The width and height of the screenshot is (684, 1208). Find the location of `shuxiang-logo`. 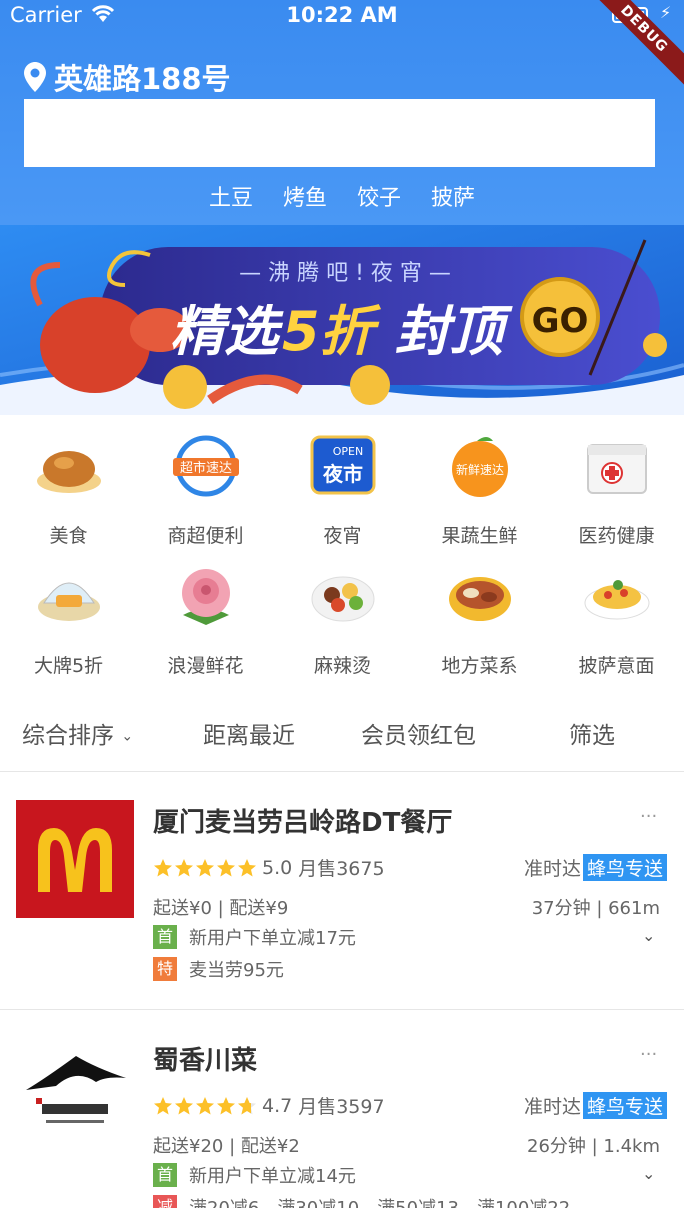

shuxiang-logo is located at coordinates (75, 1097).